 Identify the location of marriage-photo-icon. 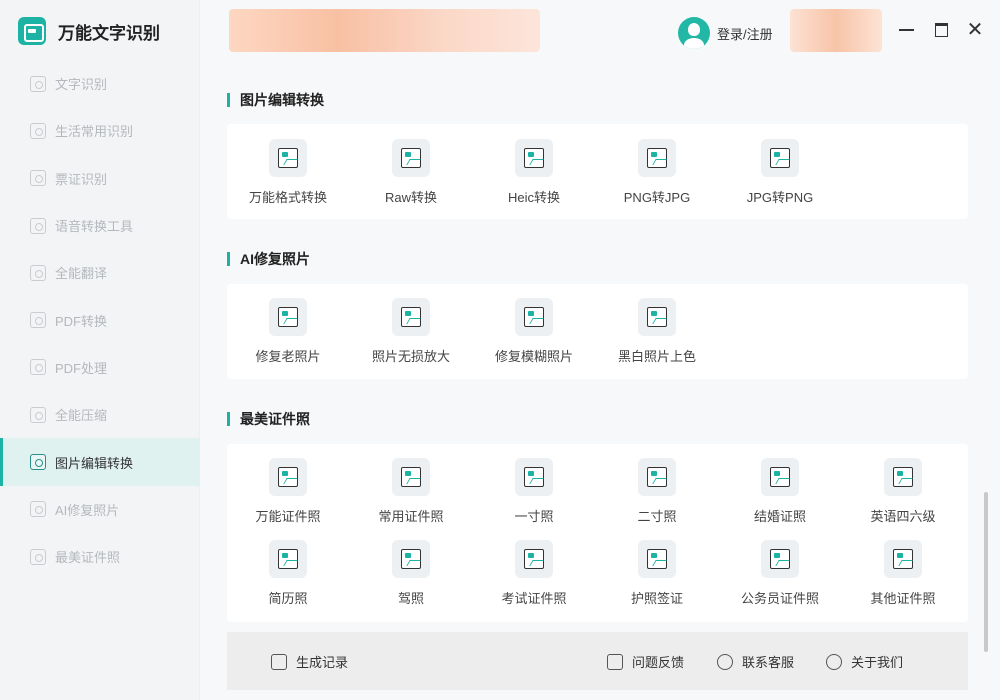
(780, 477).